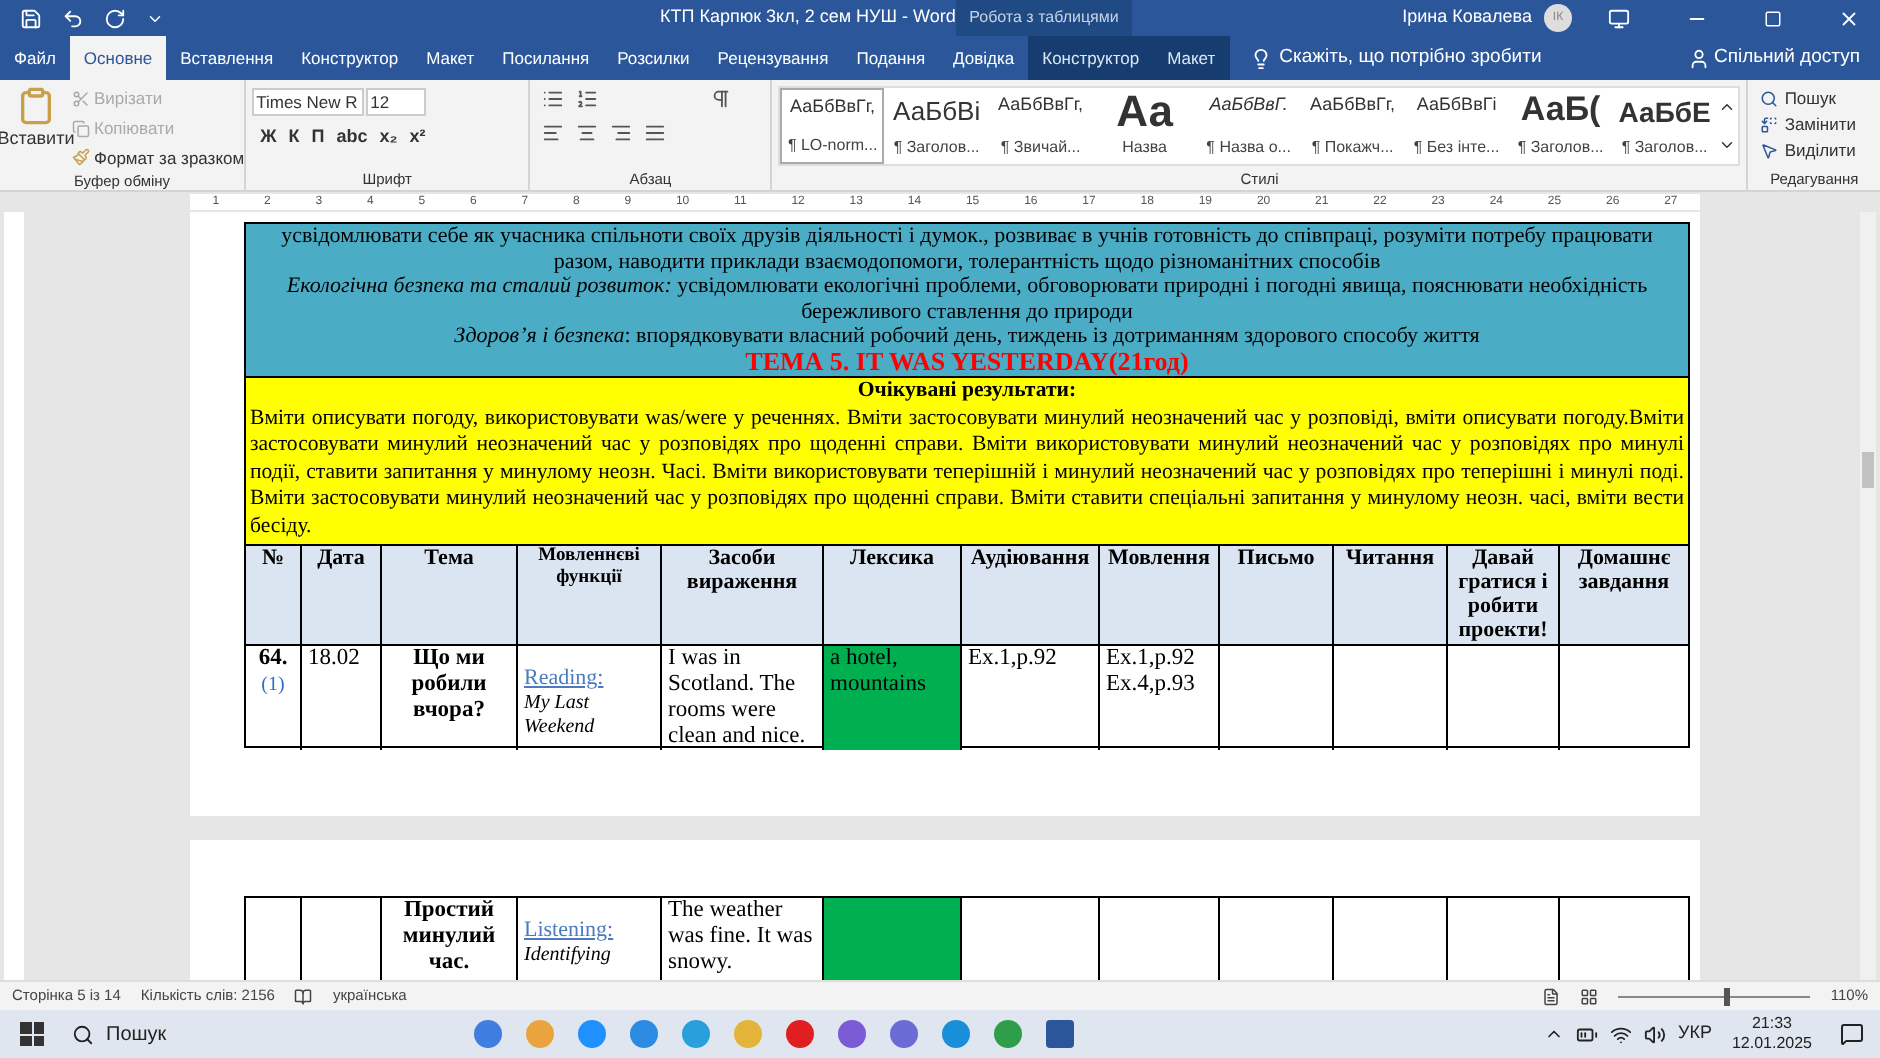  What do you see at coordinates (655, 133) in the screenshot?
I see `justify-icon` at bounding box center [655, 133].